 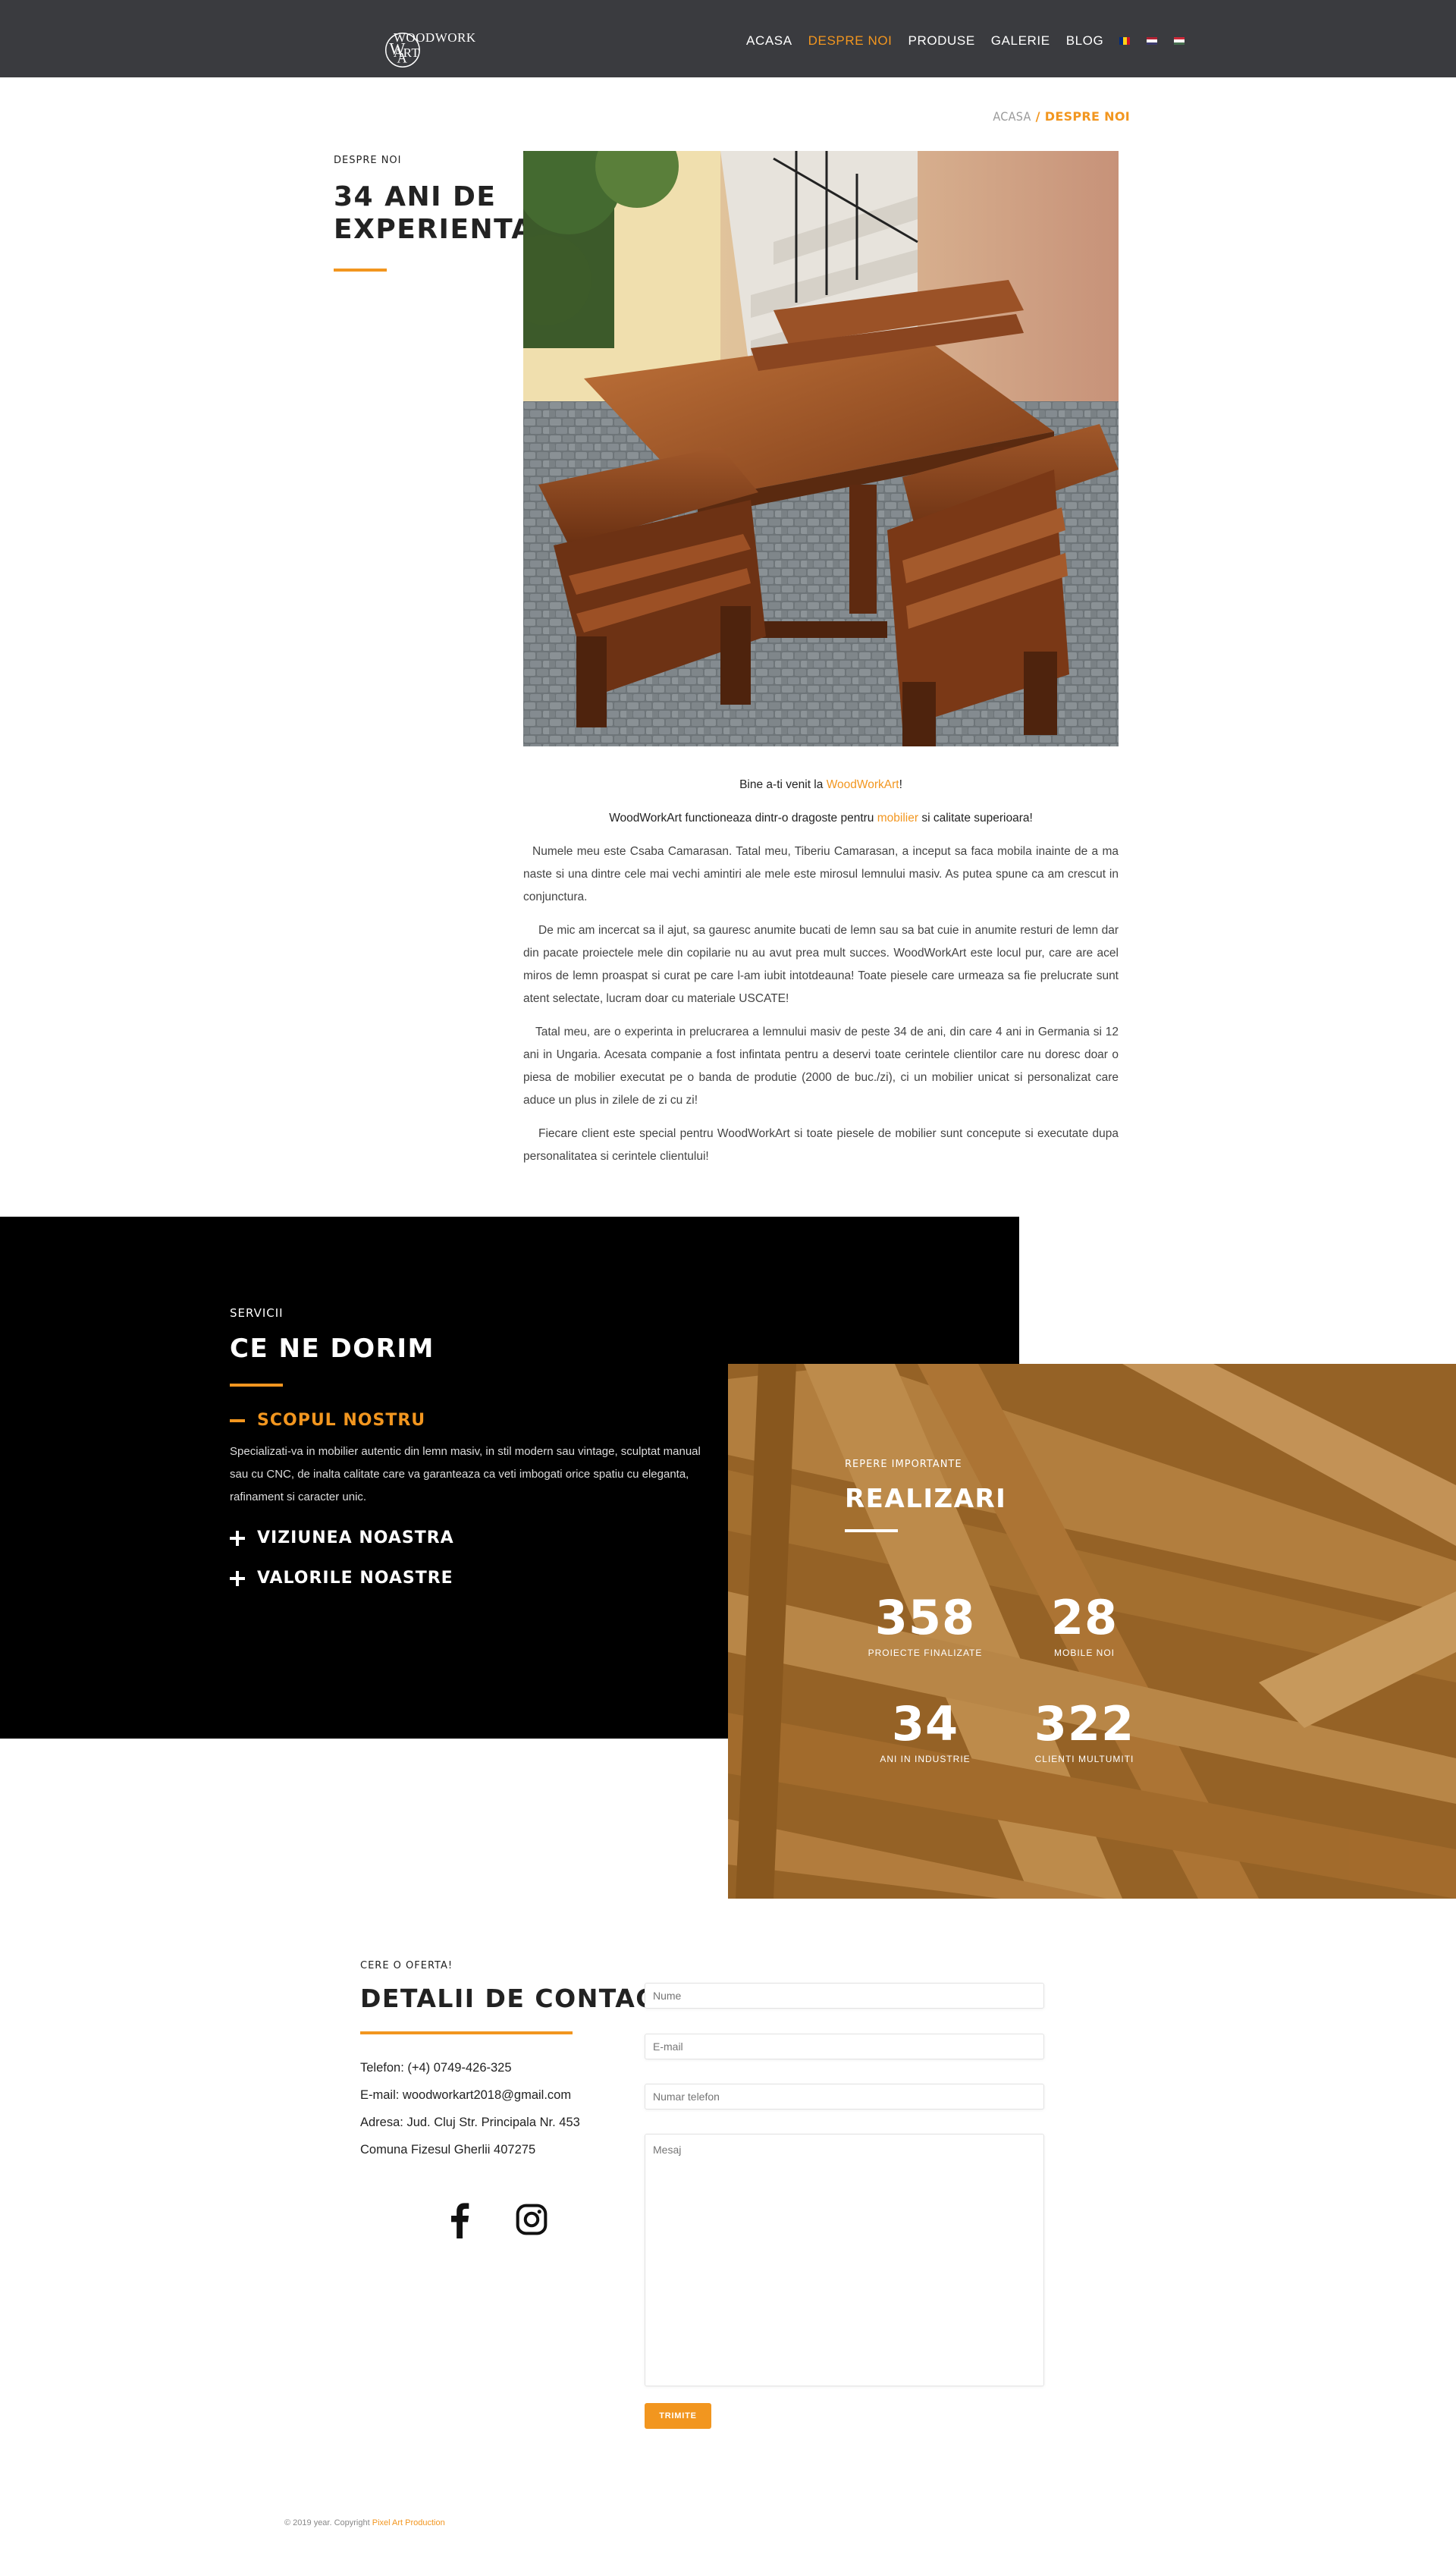 What do you see at coordinates (925, 1617) in the screenshot?
I see `stat-number: 358` at bounding box center [925, 1617].